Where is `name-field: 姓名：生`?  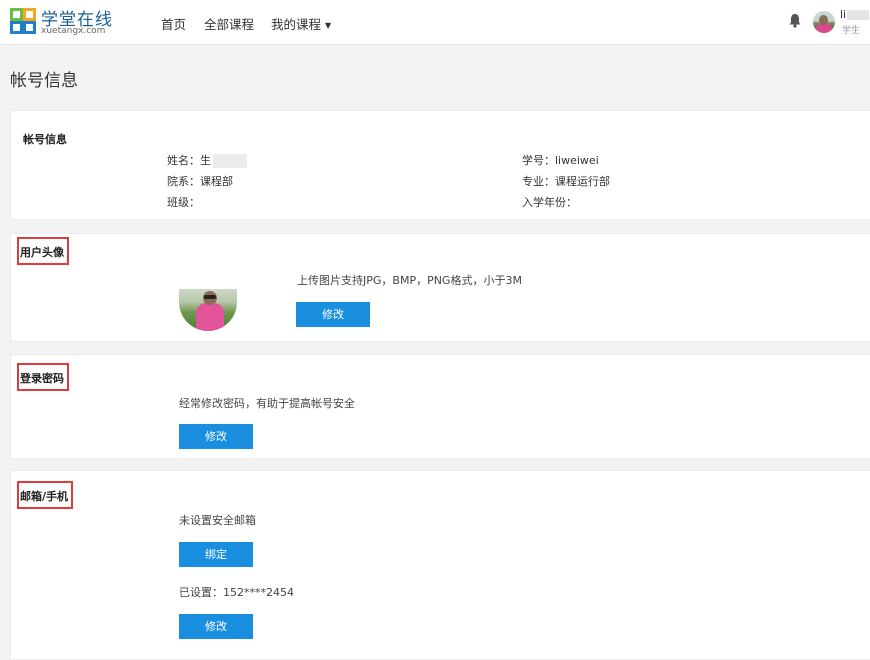 name-field: 姓名：生 is located at coordinates (207, 160).